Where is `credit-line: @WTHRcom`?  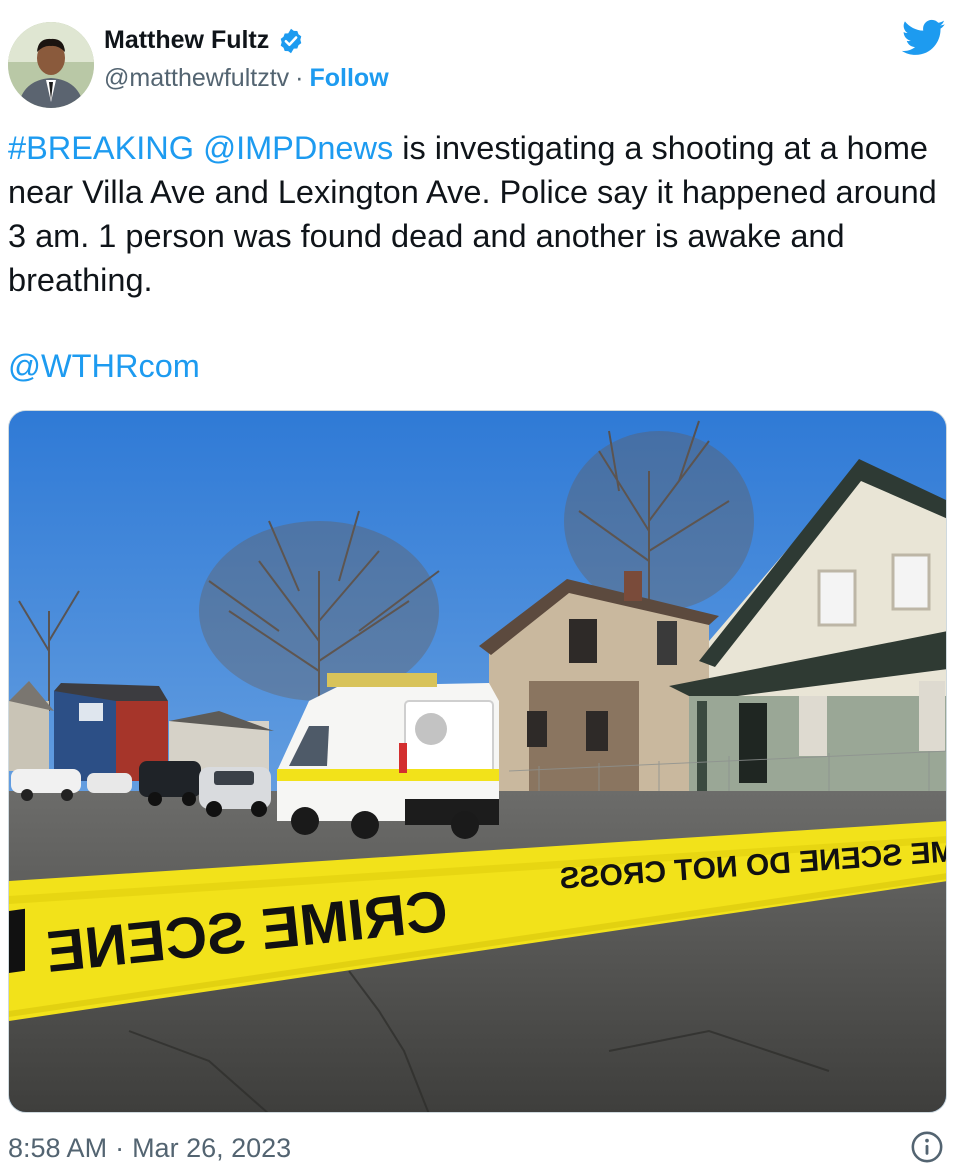
credit-line: @WTHRcom is located at coordinates (104, 366).